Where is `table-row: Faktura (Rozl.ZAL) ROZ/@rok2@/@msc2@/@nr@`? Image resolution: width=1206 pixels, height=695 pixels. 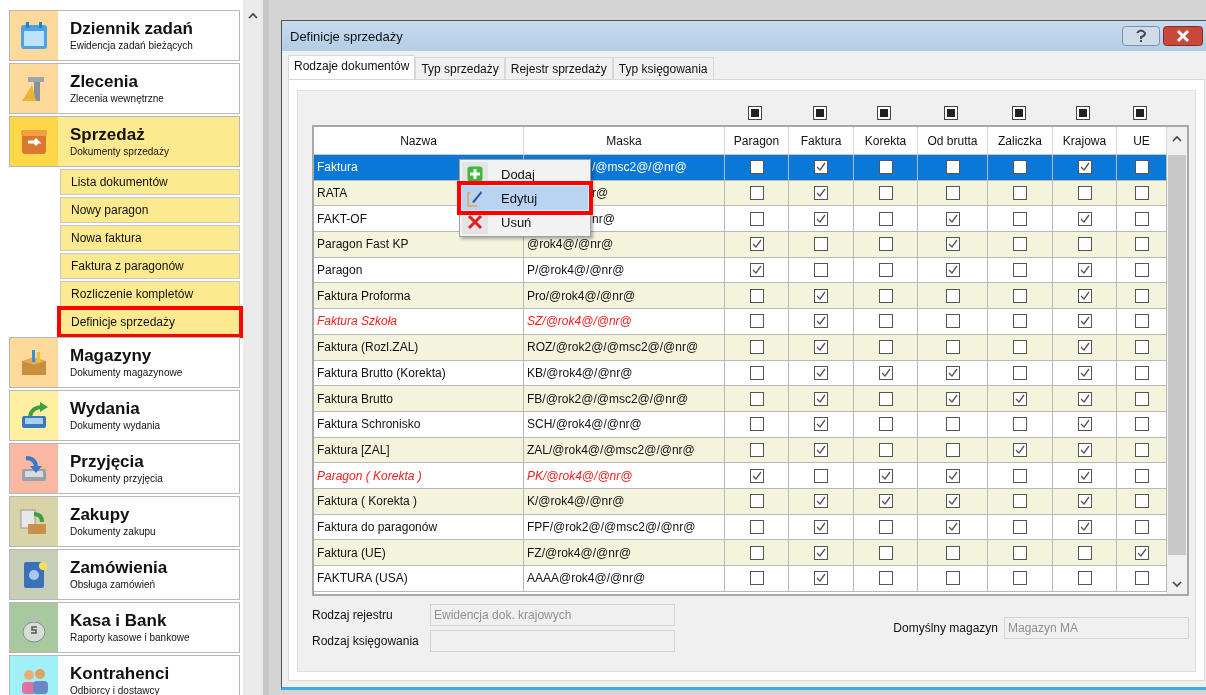
table-row: Faktura (Rozl.ZAL) ROZ/@rok2@/@msc2@/@nr@ is located at coordinates (740, 347).